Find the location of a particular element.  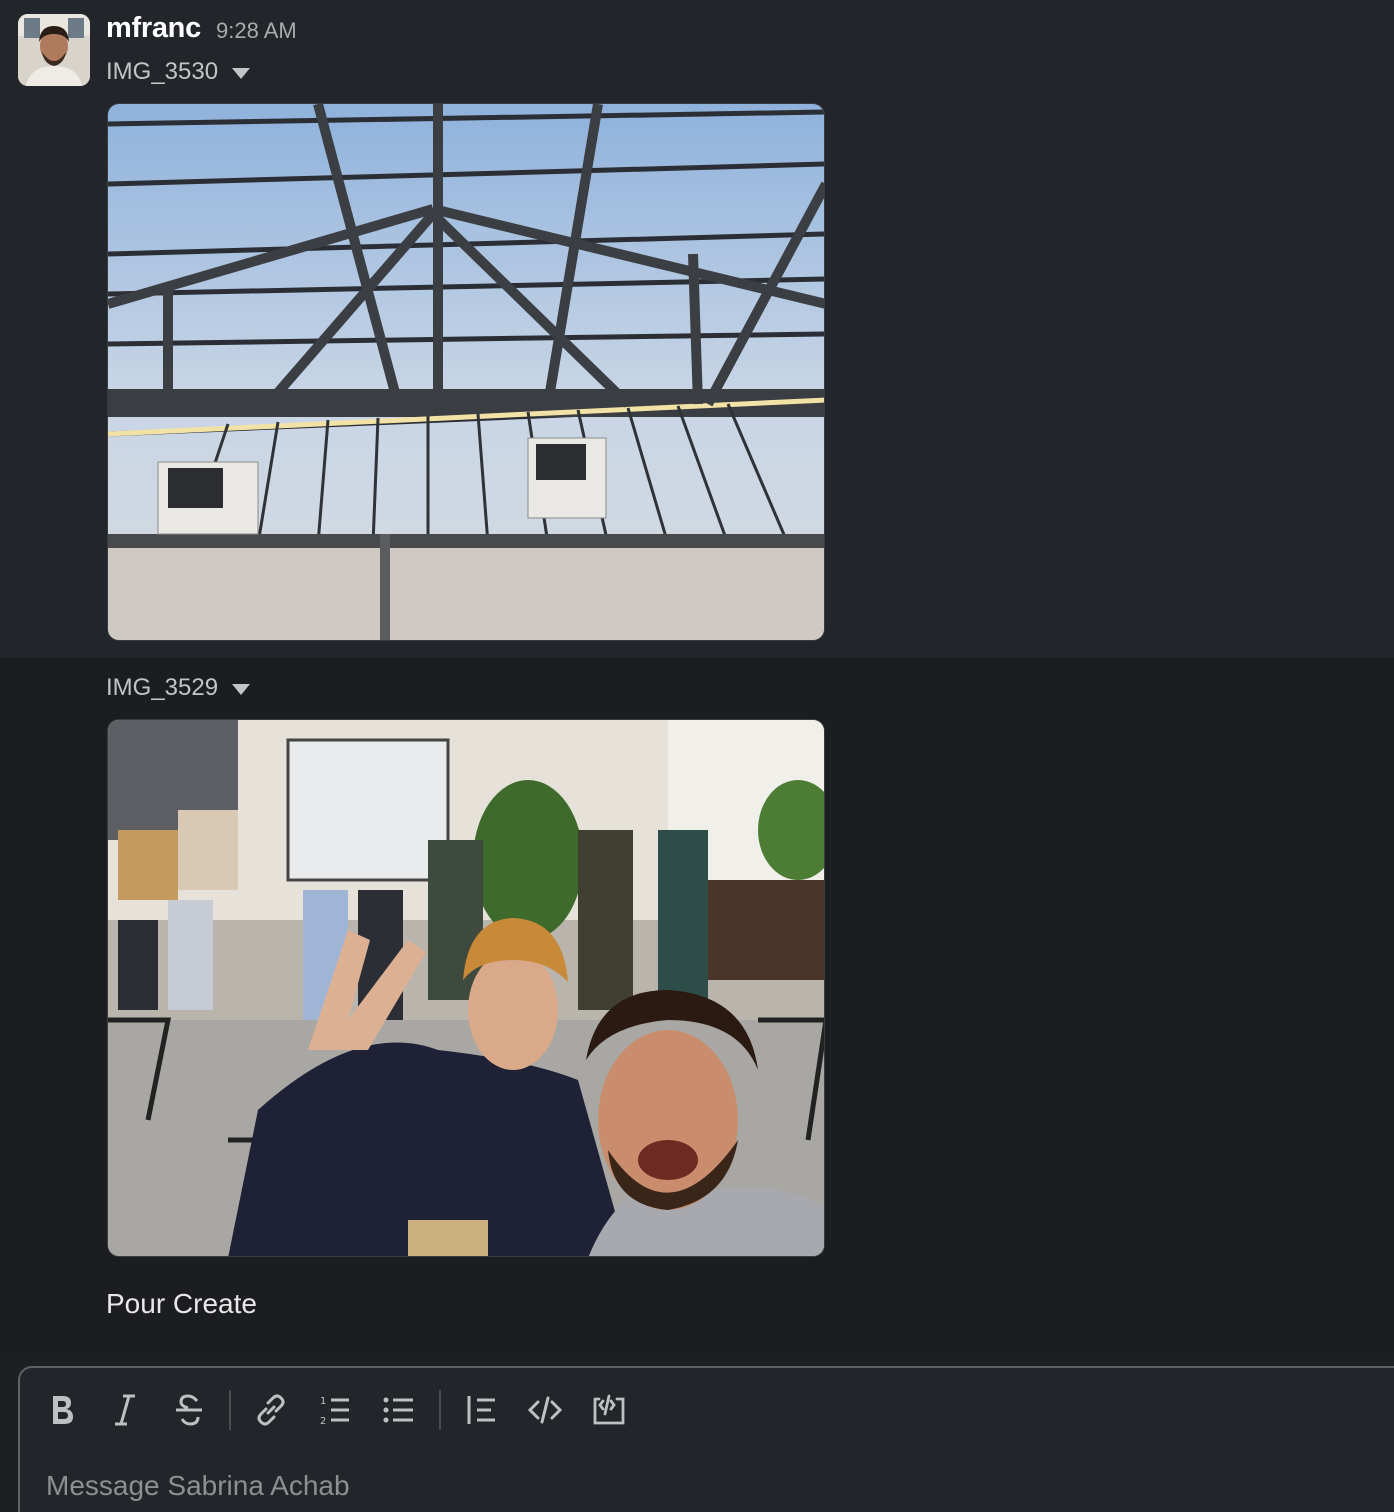

formatting-toolbar: 12 is located at coordinates (370, 1410).